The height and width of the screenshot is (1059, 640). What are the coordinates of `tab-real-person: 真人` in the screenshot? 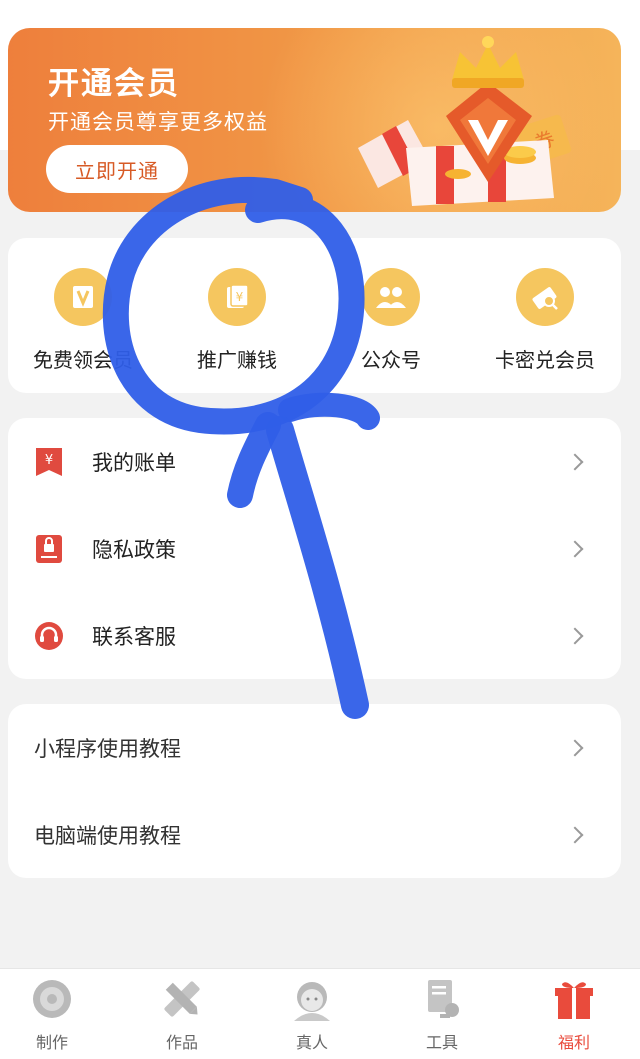 It's located at (312, 1017).